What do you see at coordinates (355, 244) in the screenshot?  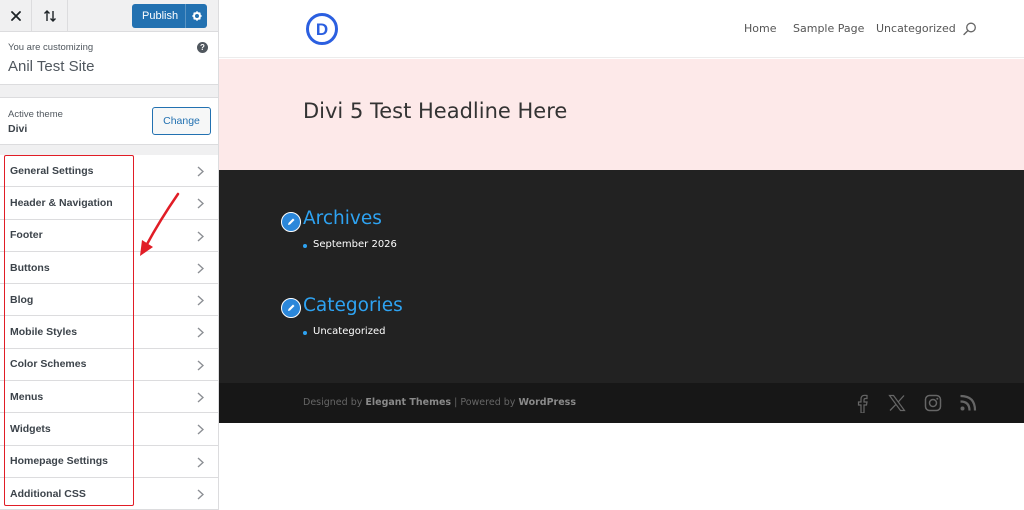 I see `archive-link-item: September 2026` at bounding box center [355, 244].